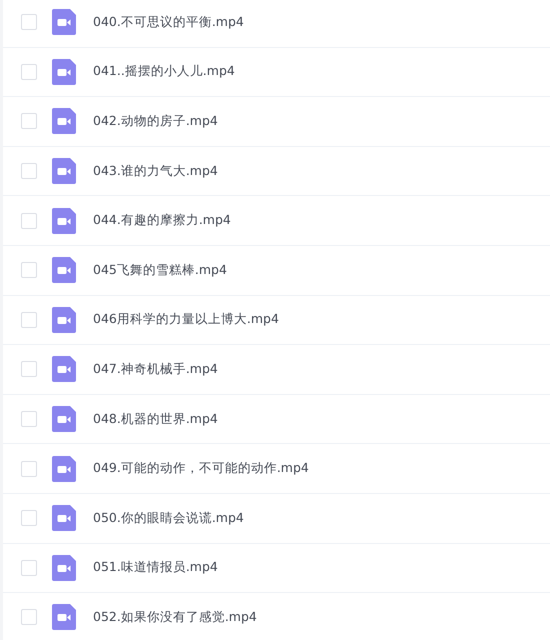  I want to click on file-name: 042.动物的房子.mp4, so click(155, 121).